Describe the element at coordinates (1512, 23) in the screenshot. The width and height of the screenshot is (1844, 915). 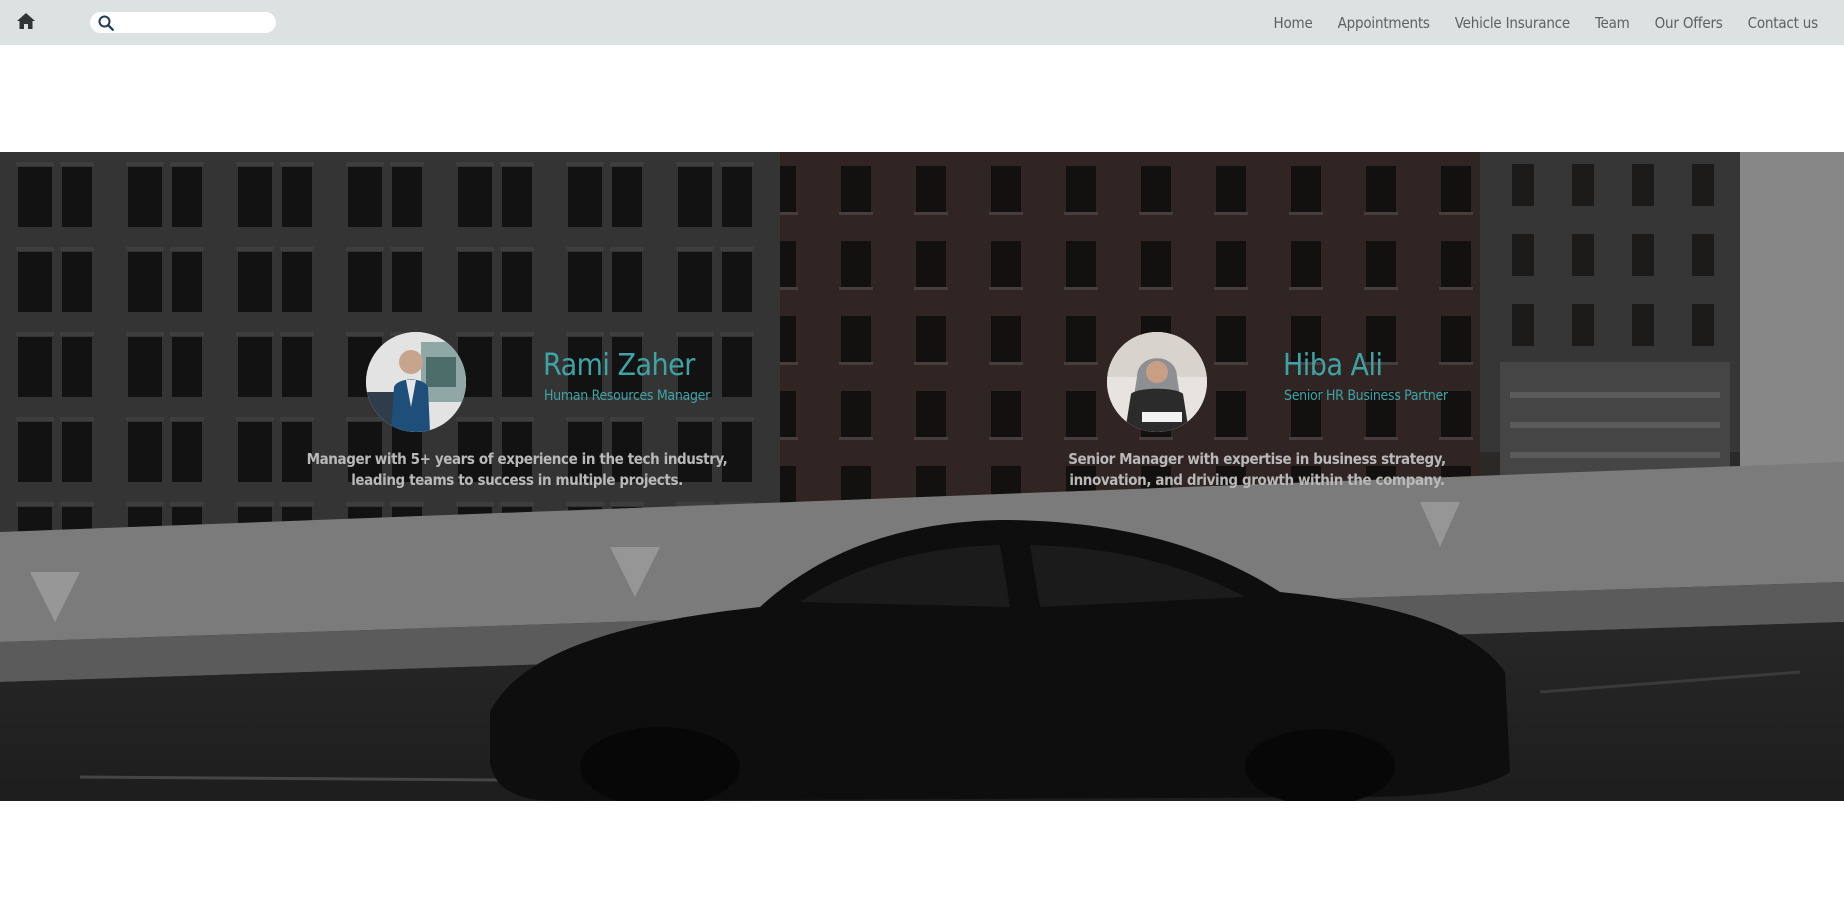
I see `nav-link-vehicle-insurance: Vehicle Insurance` at that location.